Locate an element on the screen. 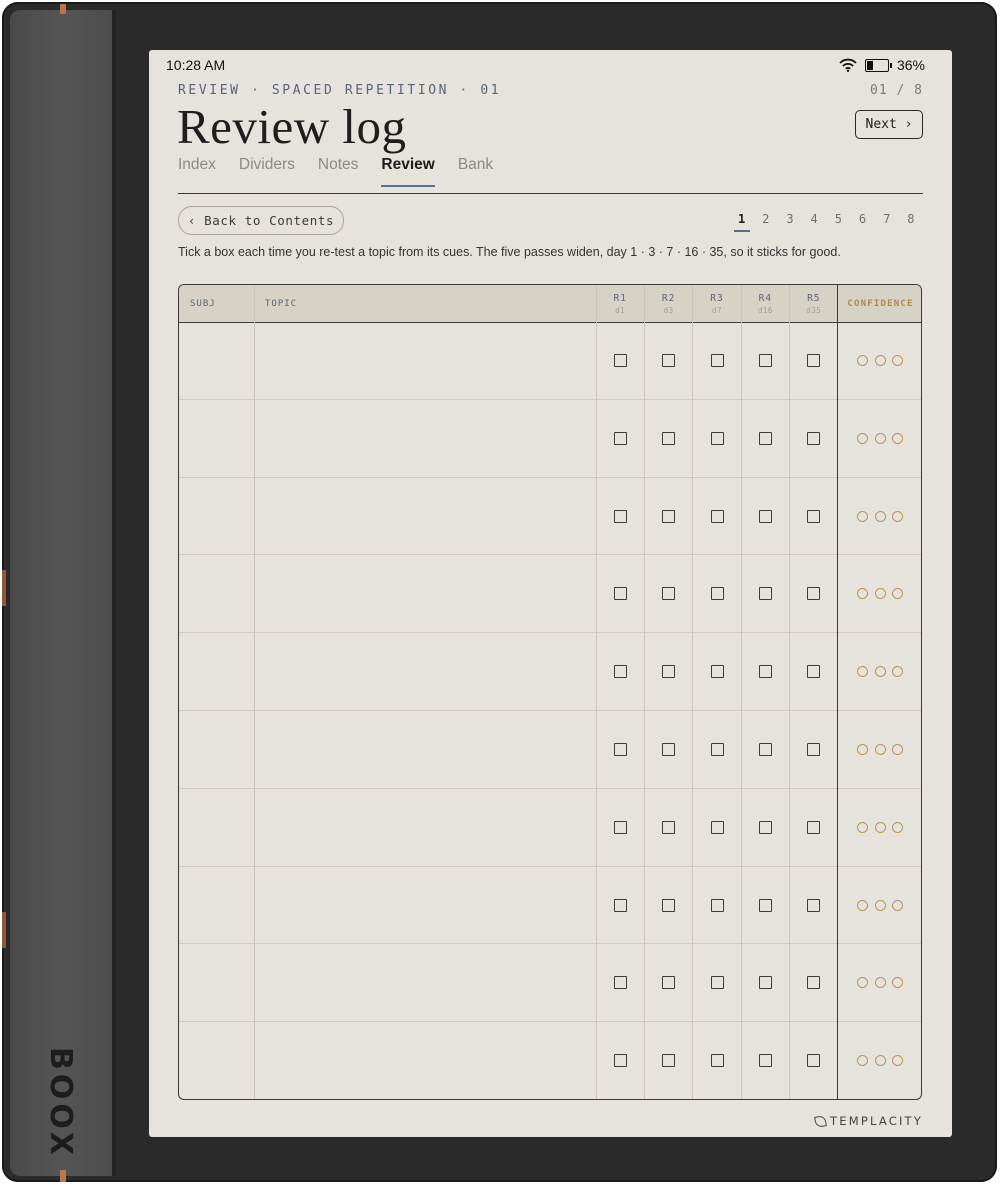 This screenshot has width=1000, height=1186. back-to-contents-button: ‹ Back to Contents is located at coordinates (261, 220).